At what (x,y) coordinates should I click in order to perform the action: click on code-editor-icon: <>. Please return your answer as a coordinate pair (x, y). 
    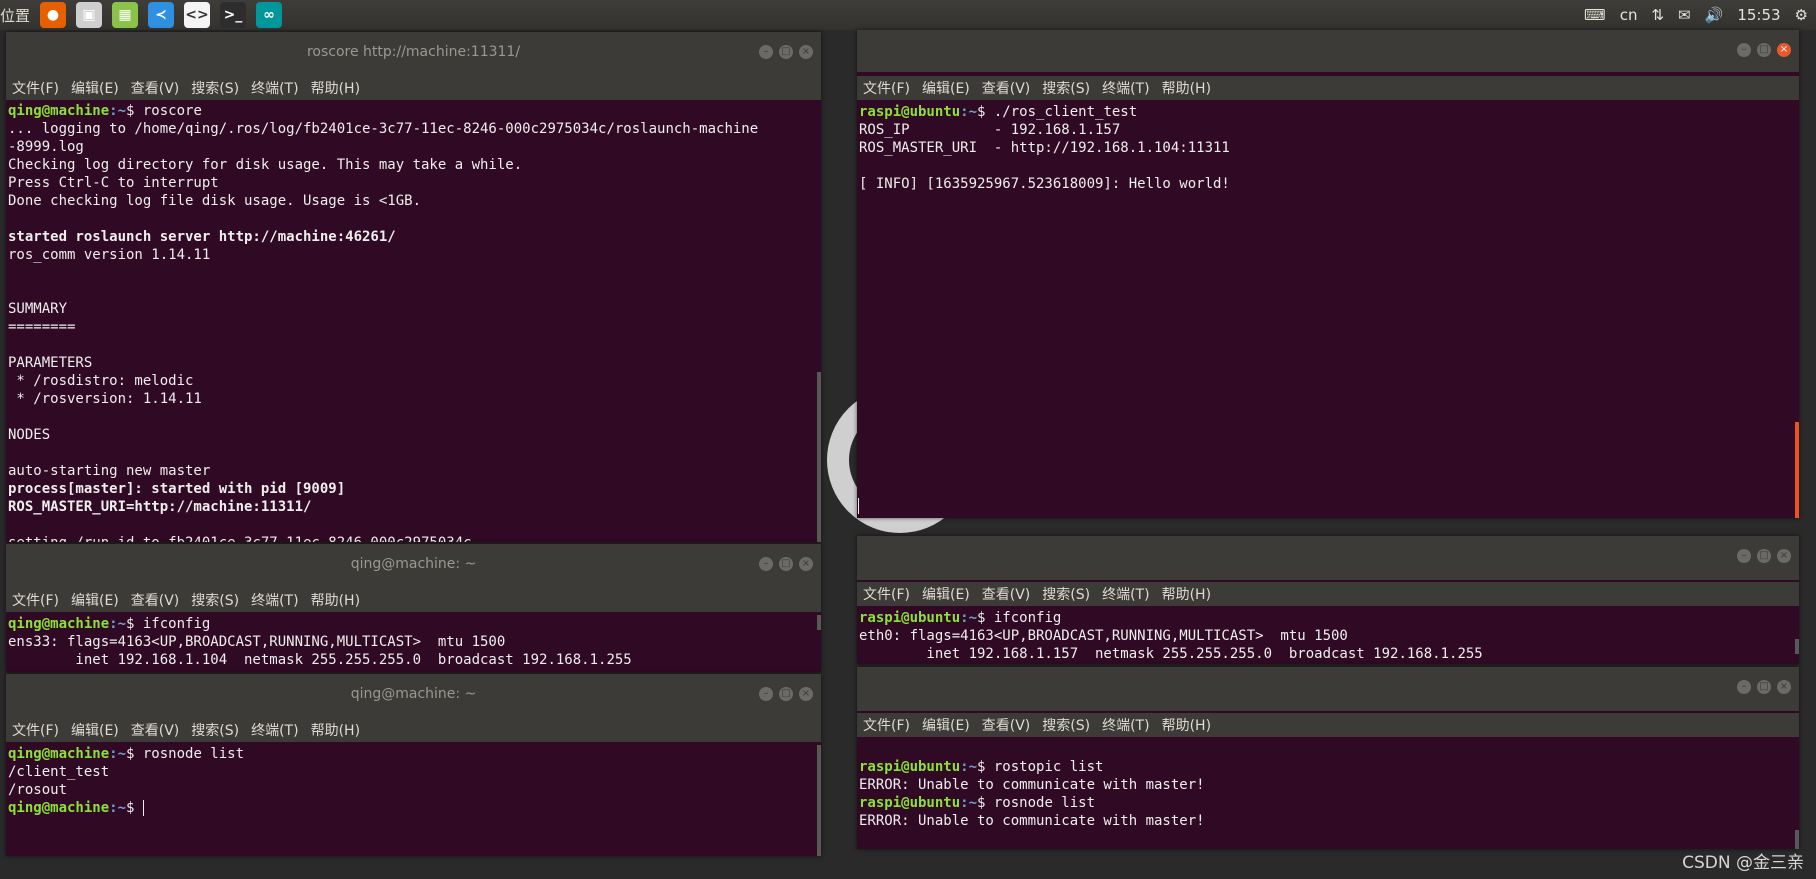
    Looking at the image, I should click on (197, 15).